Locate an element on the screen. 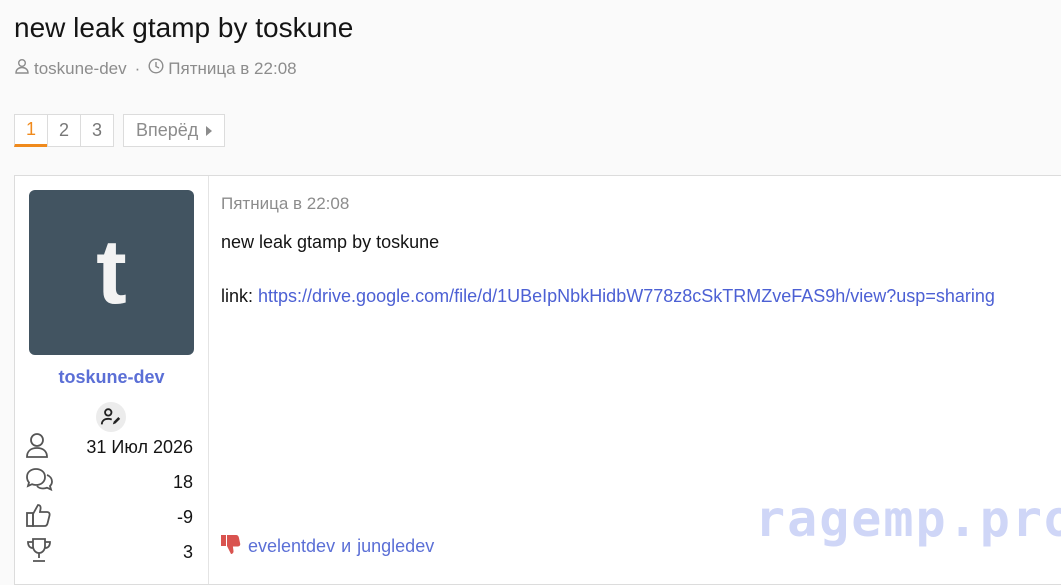 This screenshot has height=585, width=1061. page-2-link: 2 is located at coordinates (64, 130).